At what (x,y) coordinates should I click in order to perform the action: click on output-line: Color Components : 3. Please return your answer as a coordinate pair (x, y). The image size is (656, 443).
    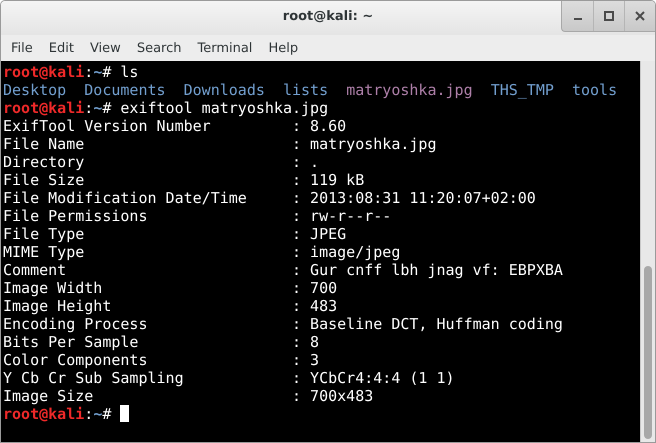
    Looking at the image, I should click on (161, 360).